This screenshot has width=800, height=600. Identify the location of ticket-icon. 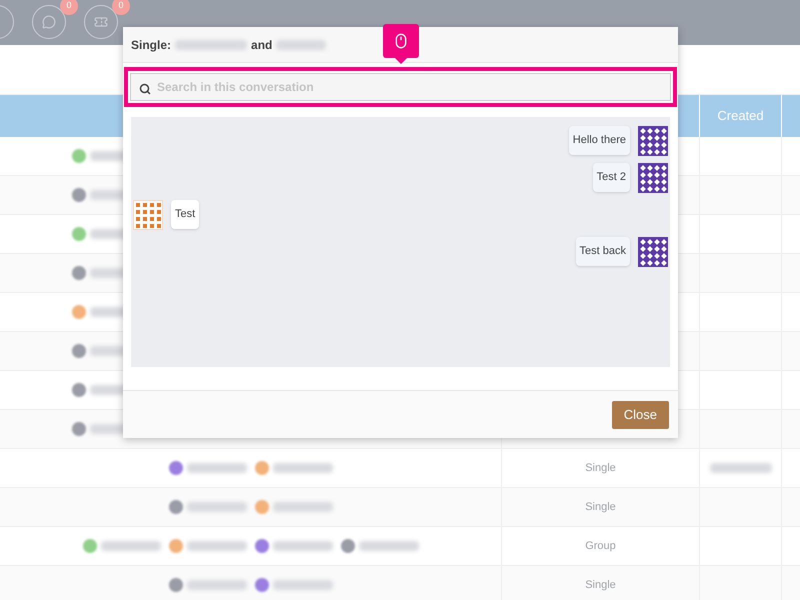
(101, 21).